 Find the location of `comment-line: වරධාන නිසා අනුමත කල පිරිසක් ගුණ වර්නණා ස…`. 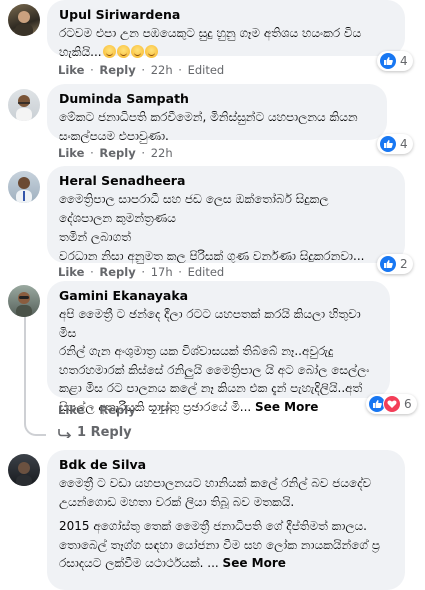

comment-line: වරධාන නිසා අනුමත කල පිරිසක් ගුණ වර්නණා ස… is located at coordinates (212, 256).